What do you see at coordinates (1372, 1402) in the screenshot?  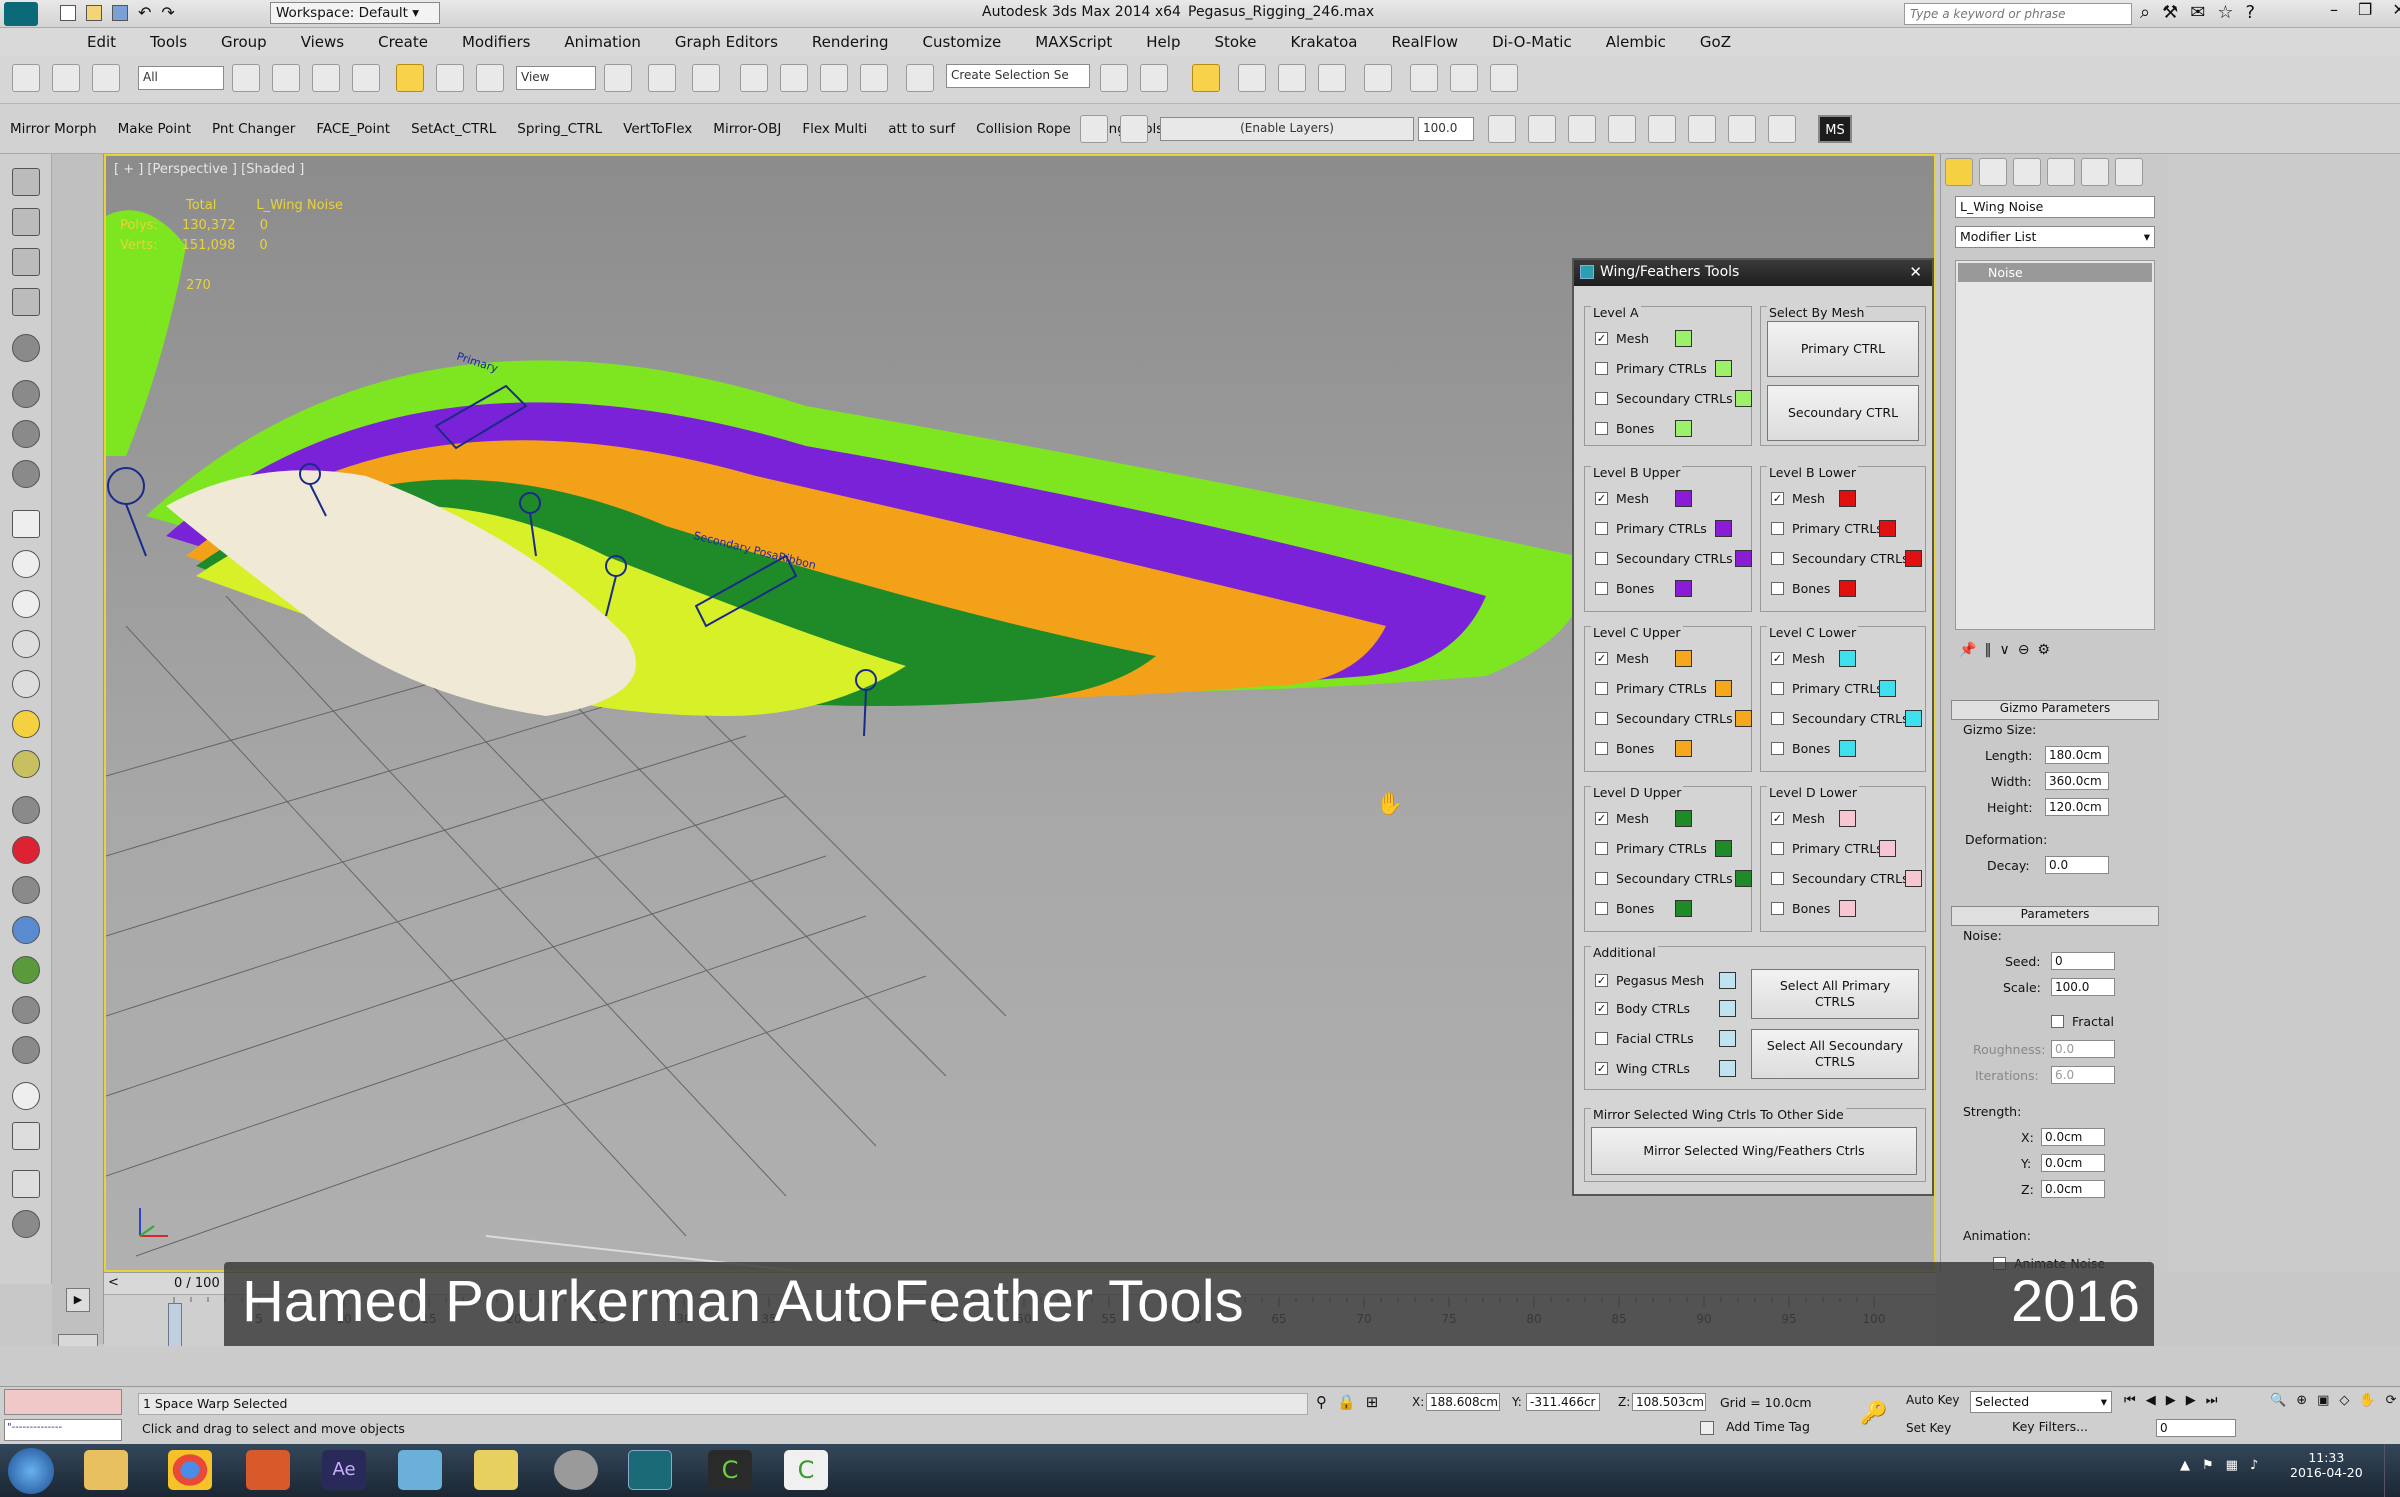 I see `absolute-mode-icon: ⊞` at bounding box center [1372, 1402].